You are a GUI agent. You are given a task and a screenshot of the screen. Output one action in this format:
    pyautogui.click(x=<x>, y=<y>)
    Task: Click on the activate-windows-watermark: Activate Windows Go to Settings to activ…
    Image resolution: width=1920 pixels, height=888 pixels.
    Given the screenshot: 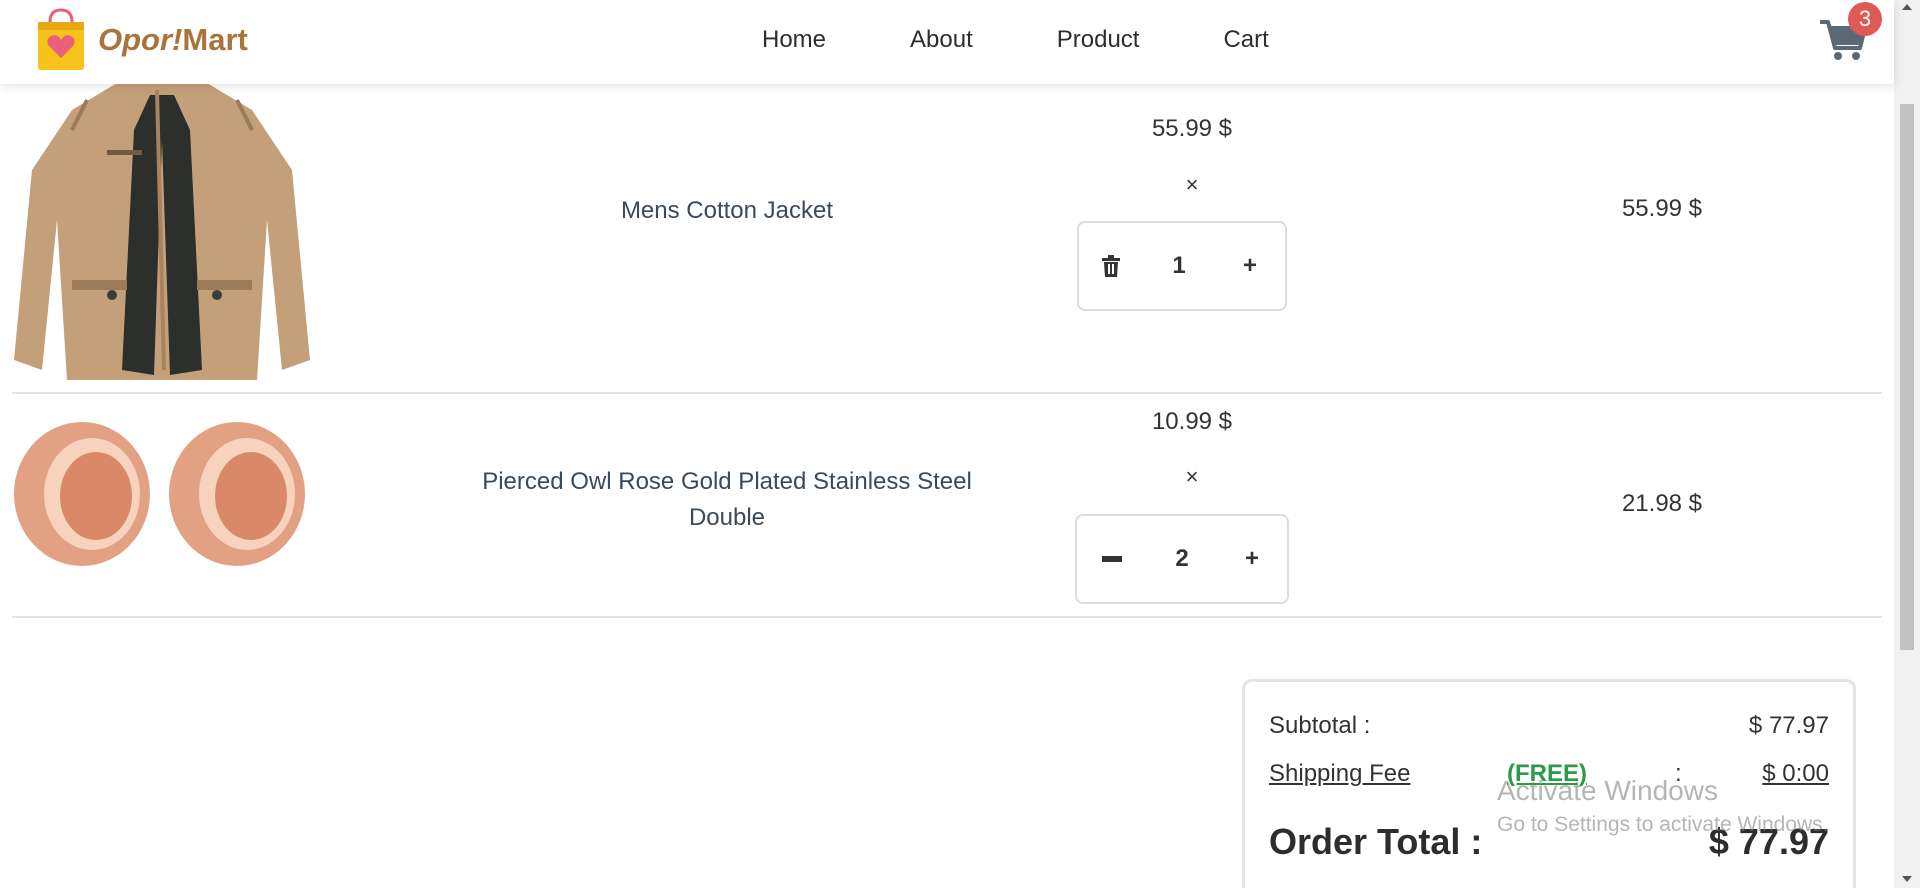 What is the action you would take?
    pyautogui.click(x=1663, y=806)
    